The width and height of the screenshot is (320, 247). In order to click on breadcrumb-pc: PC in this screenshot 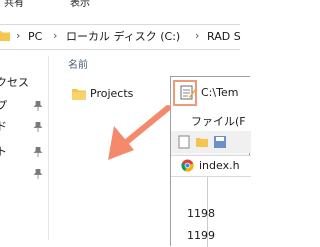, I will do `click(35, 37)`.